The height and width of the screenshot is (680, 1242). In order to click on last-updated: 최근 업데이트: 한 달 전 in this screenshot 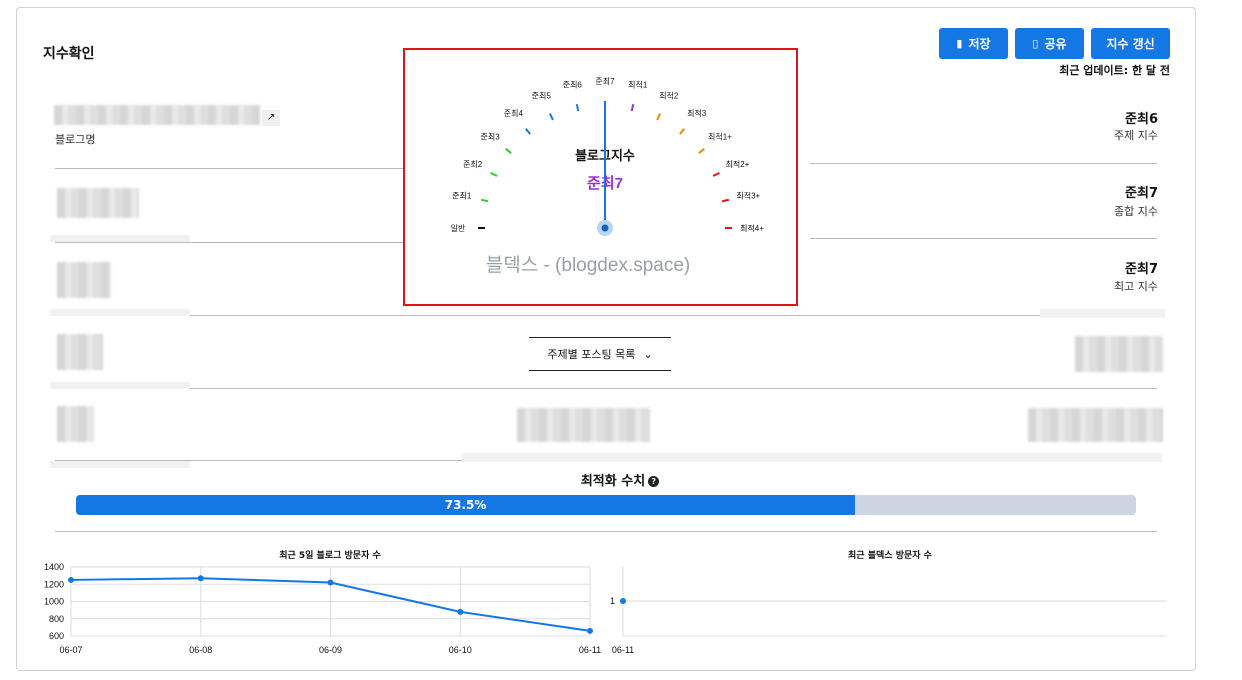, I will do `click(1114, 70)`.